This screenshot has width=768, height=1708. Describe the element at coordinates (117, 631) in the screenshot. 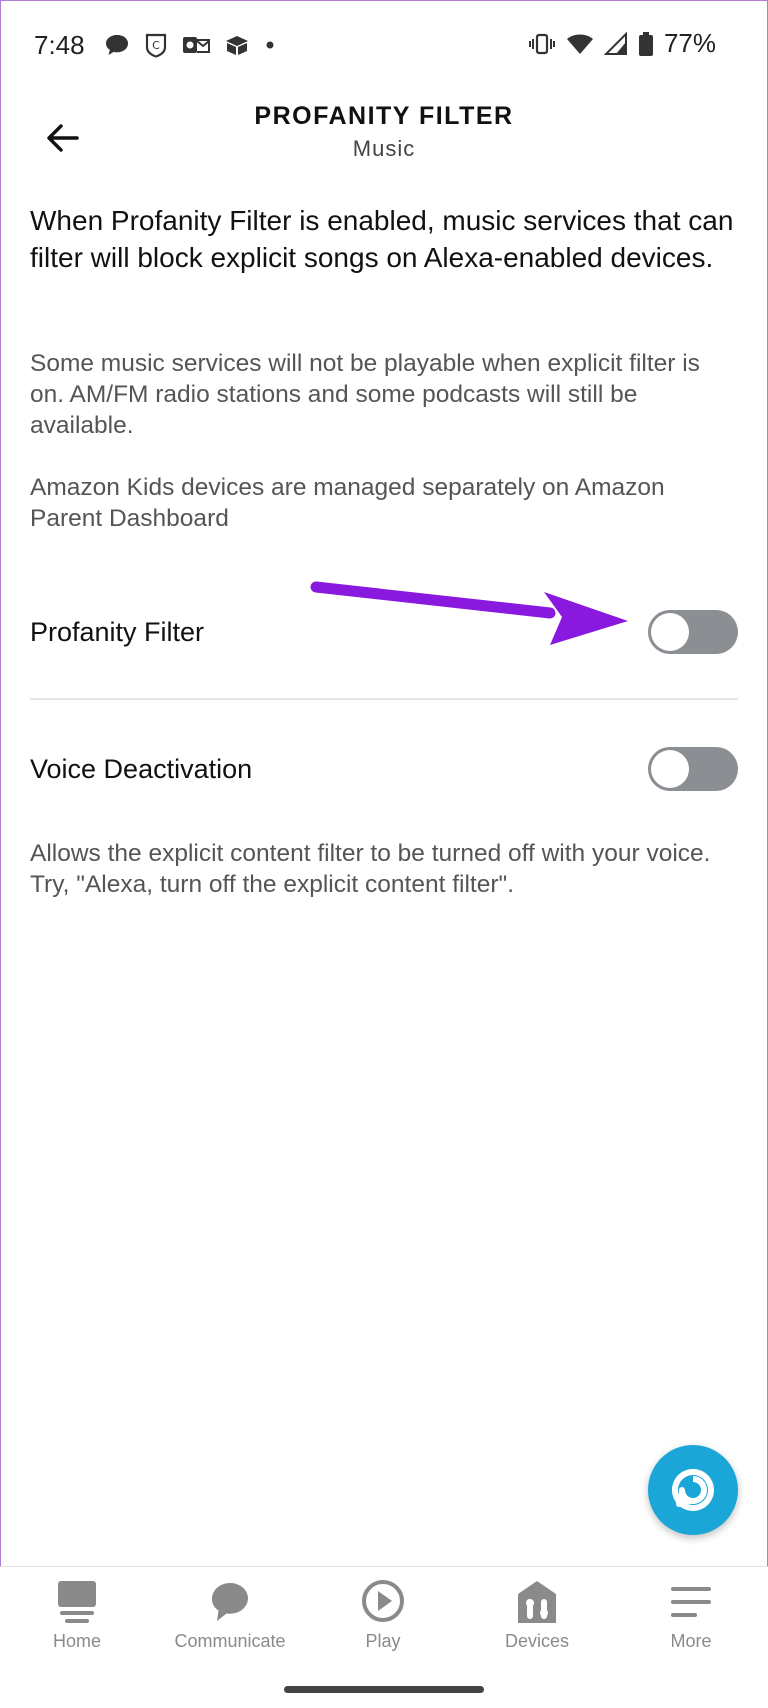

I see `profanity-filter-label: Profanity Filter` at that location.